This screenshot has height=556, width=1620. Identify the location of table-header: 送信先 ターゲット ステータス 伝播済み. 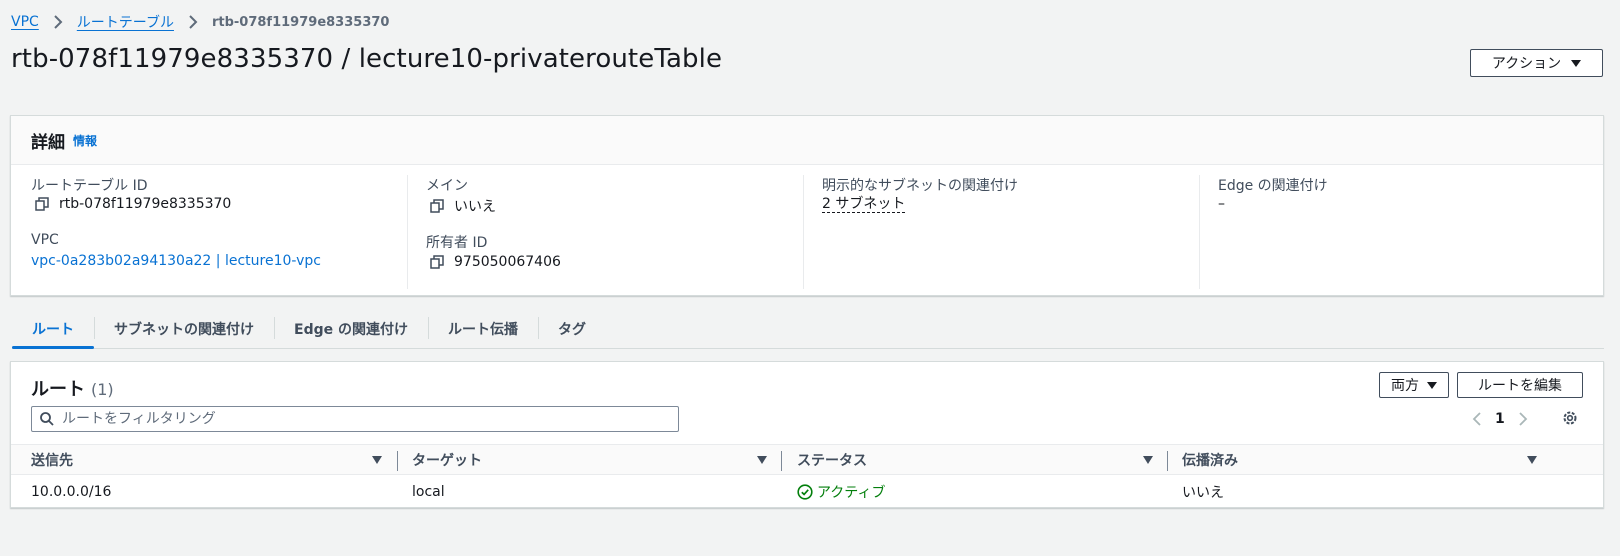
(807, 459).